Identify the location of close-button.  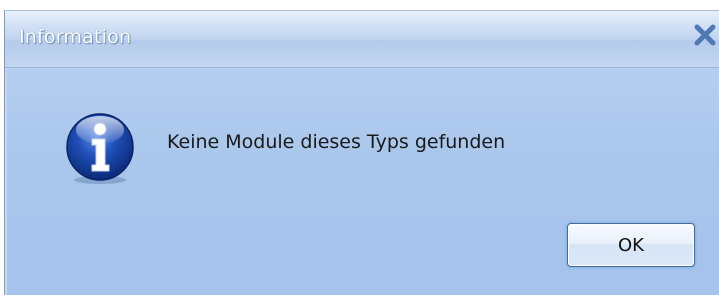
(706, 36).